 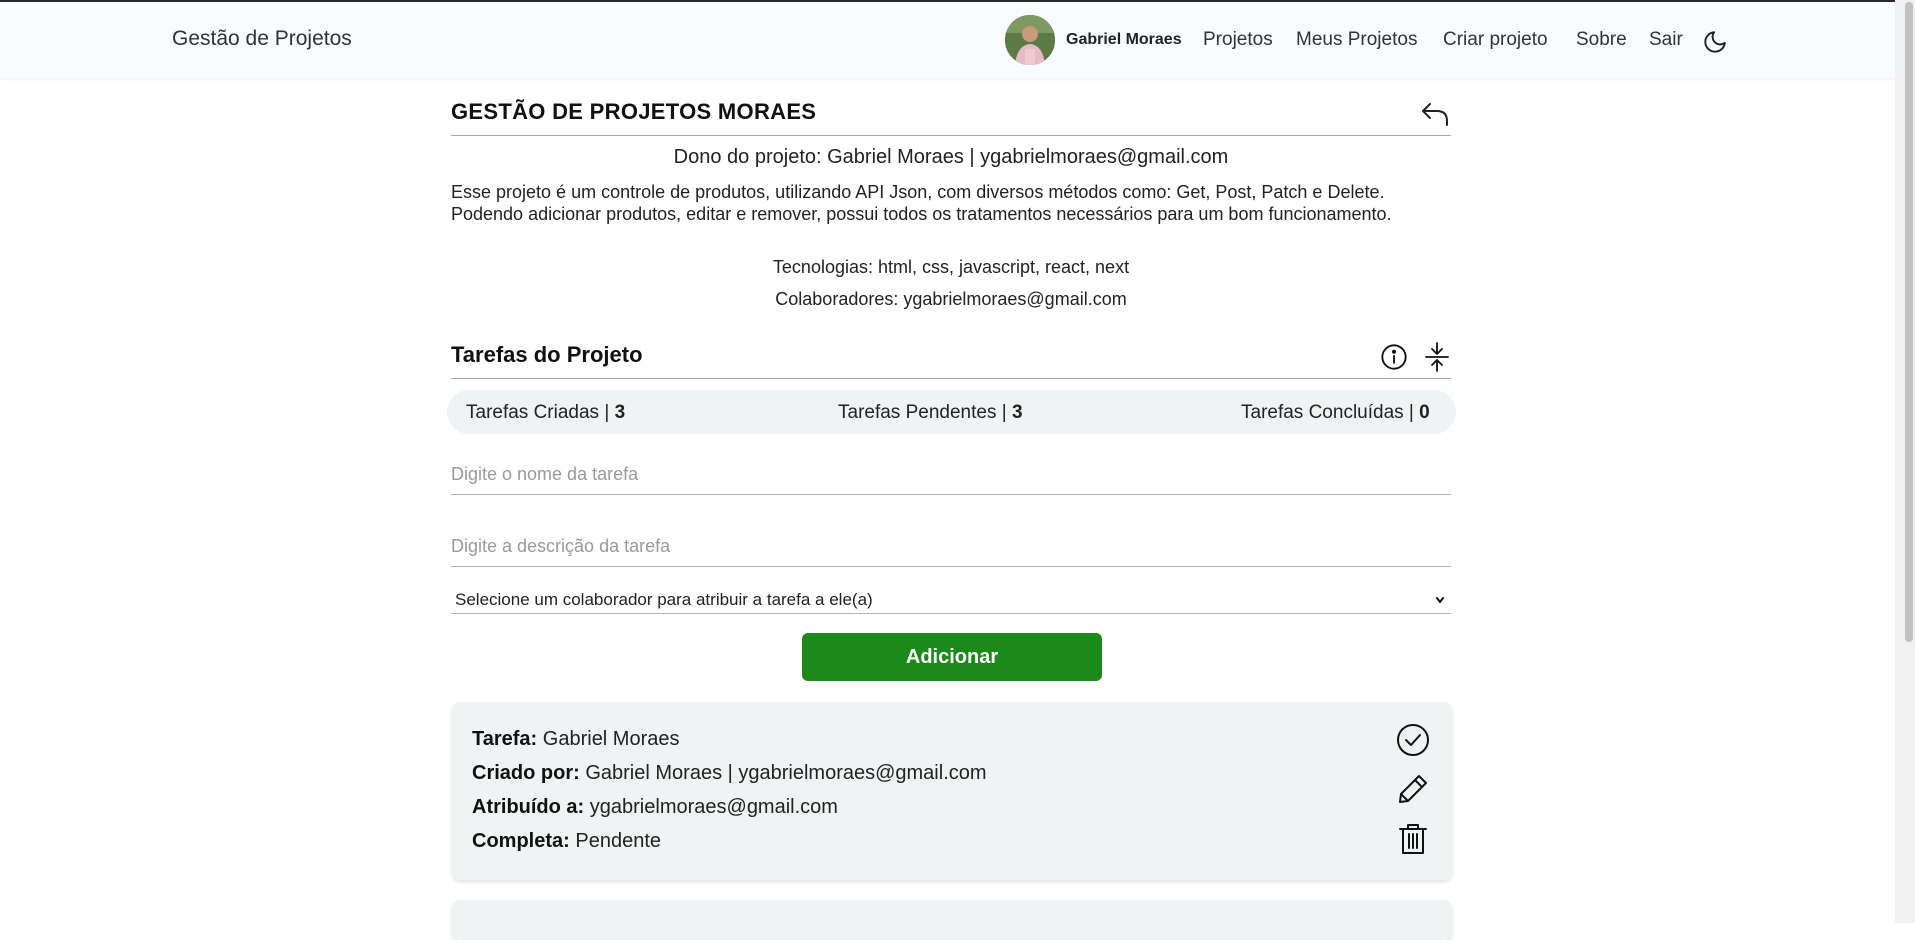 I want to click on collapse-icon, so click(x=1437, y=357).